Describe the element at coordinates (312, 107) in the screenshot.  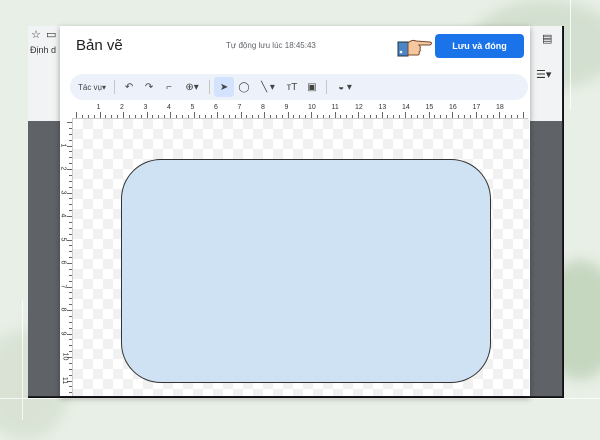
I see `ruler-label: 10` at that location.